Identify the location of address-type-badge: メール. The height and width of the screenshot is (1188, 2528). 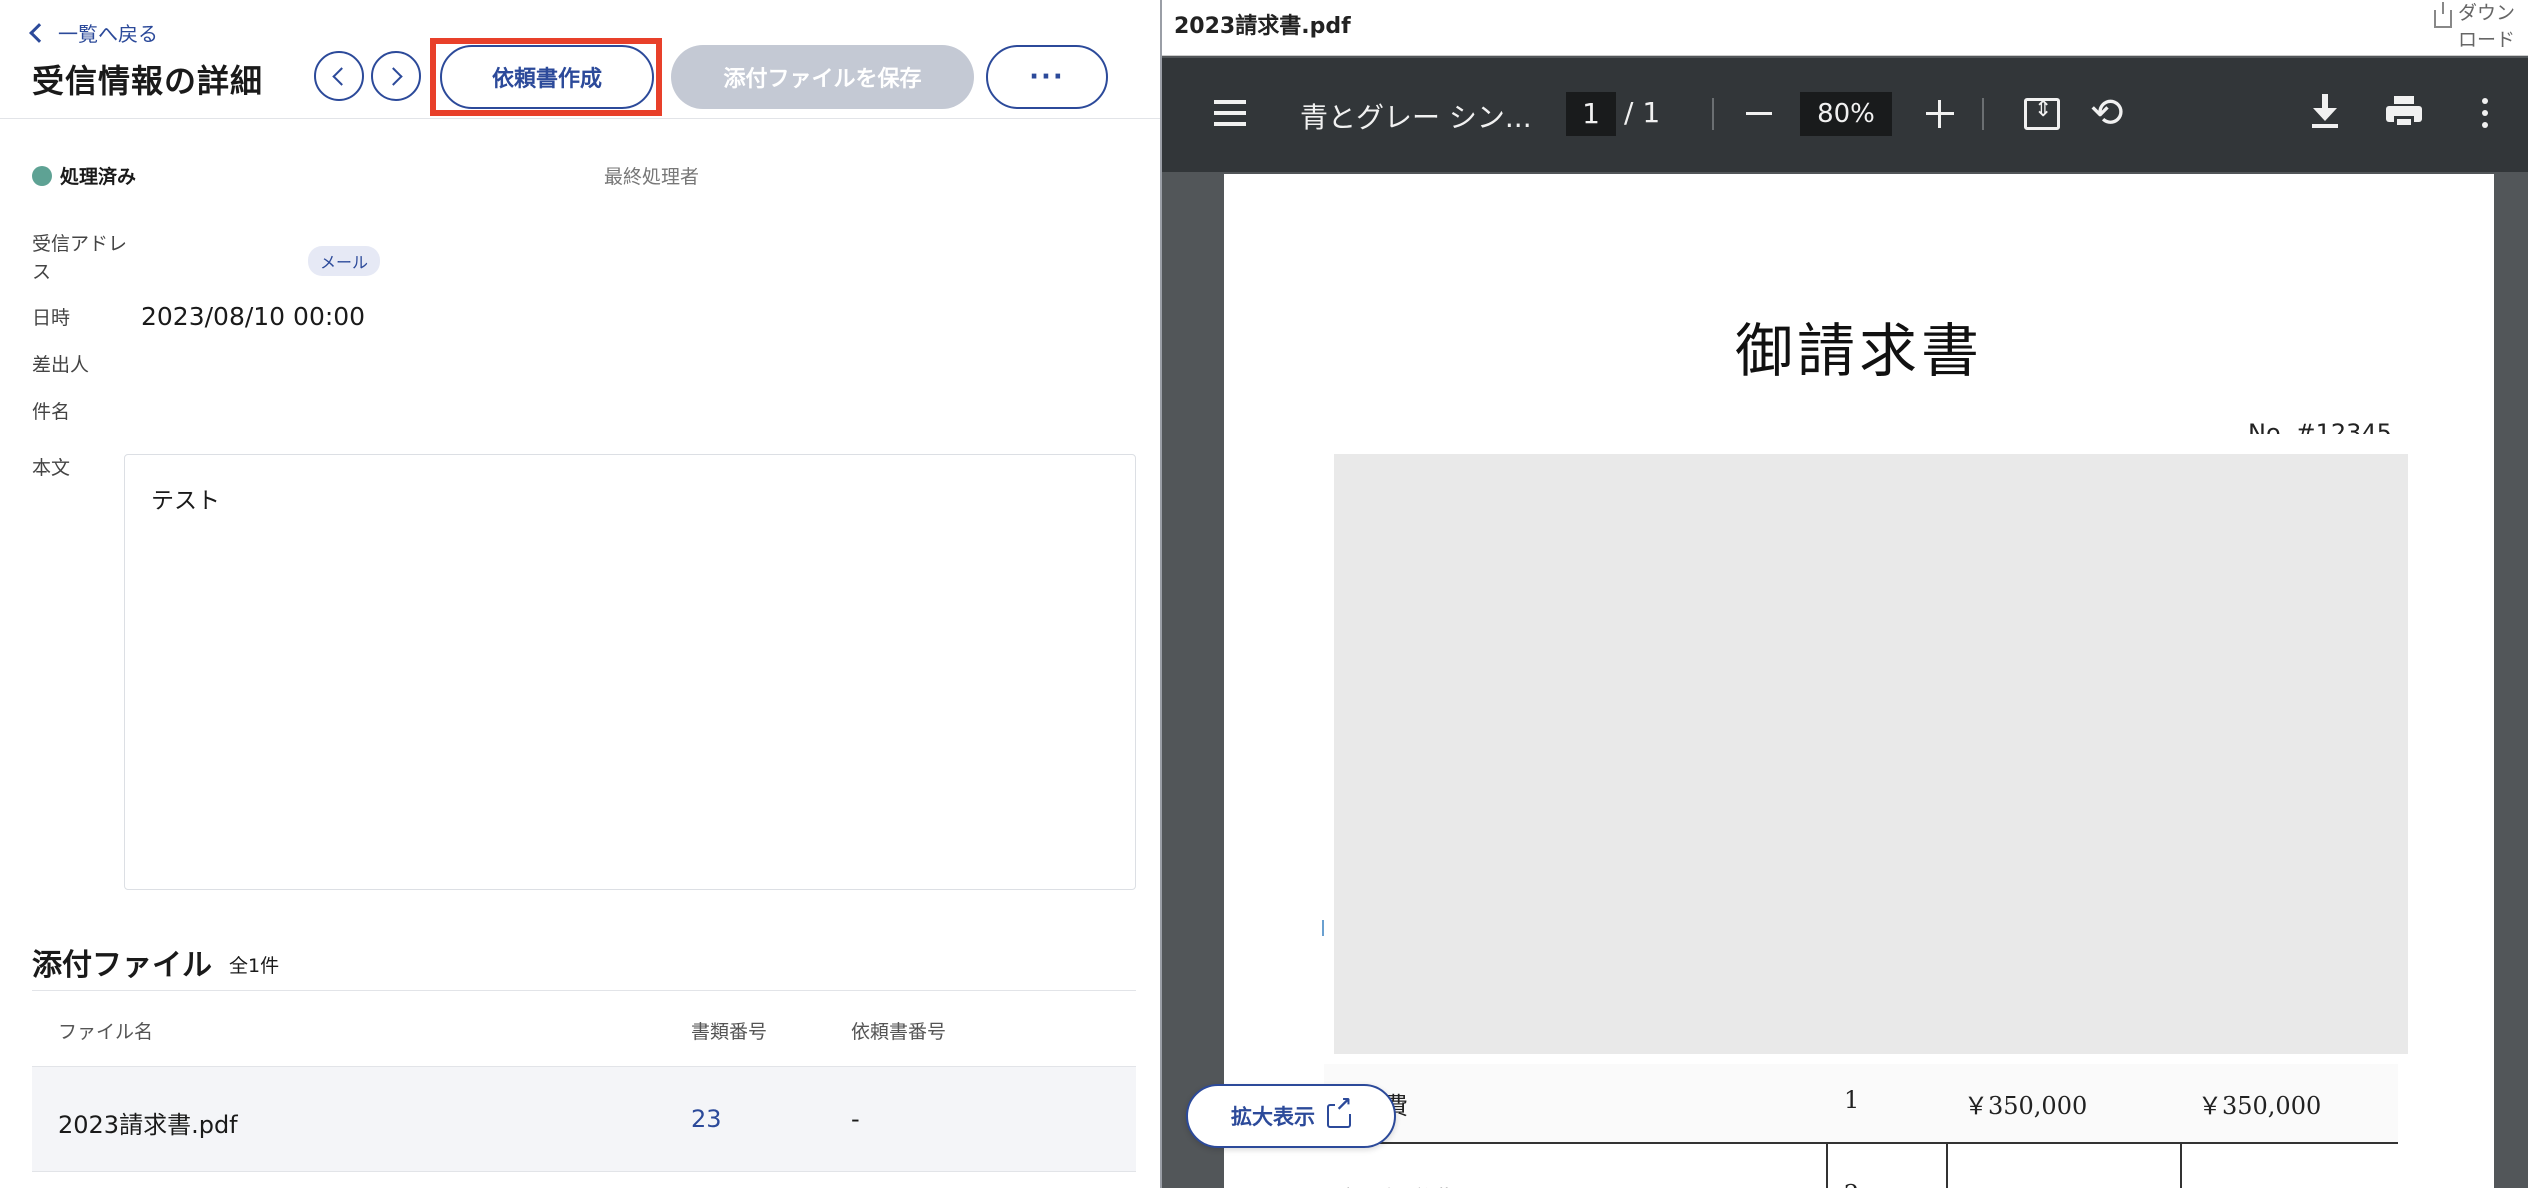
(344, 261).